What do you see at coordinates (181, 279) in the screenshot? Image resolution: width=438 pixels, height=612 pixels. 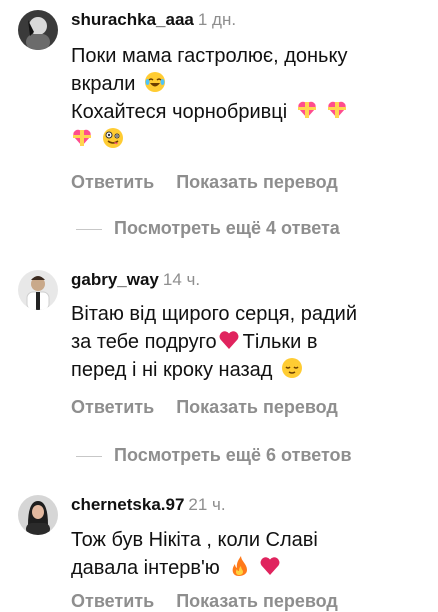 I see `timestamp: 14 ч.` at bounding box center [181, 279].